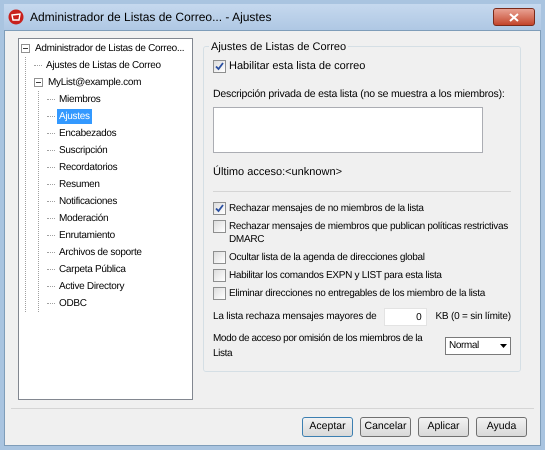  Describe the element at coordinates (443, 427) in the screenshot. I see `dialog-button: Aplicar` at that location.